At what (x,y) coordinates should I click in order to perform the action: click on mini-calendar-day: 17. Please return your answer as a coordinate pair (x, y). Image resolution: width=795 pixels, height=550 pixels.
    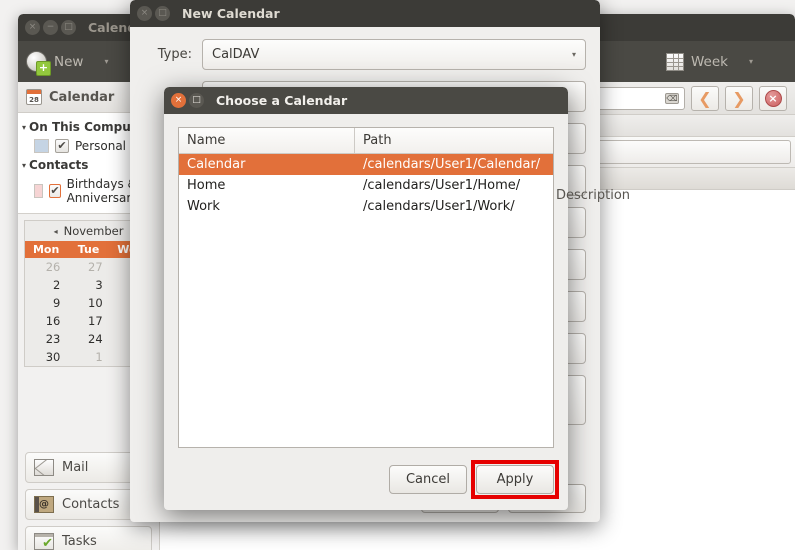
    Looking at the image, I should click on (88, 321).